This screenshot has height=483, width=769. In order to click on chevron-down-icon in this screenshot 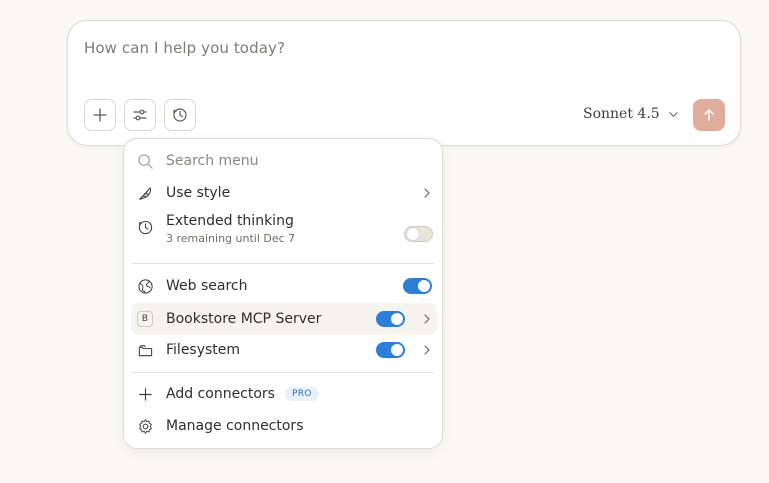, I will do `click(673, 114)`.